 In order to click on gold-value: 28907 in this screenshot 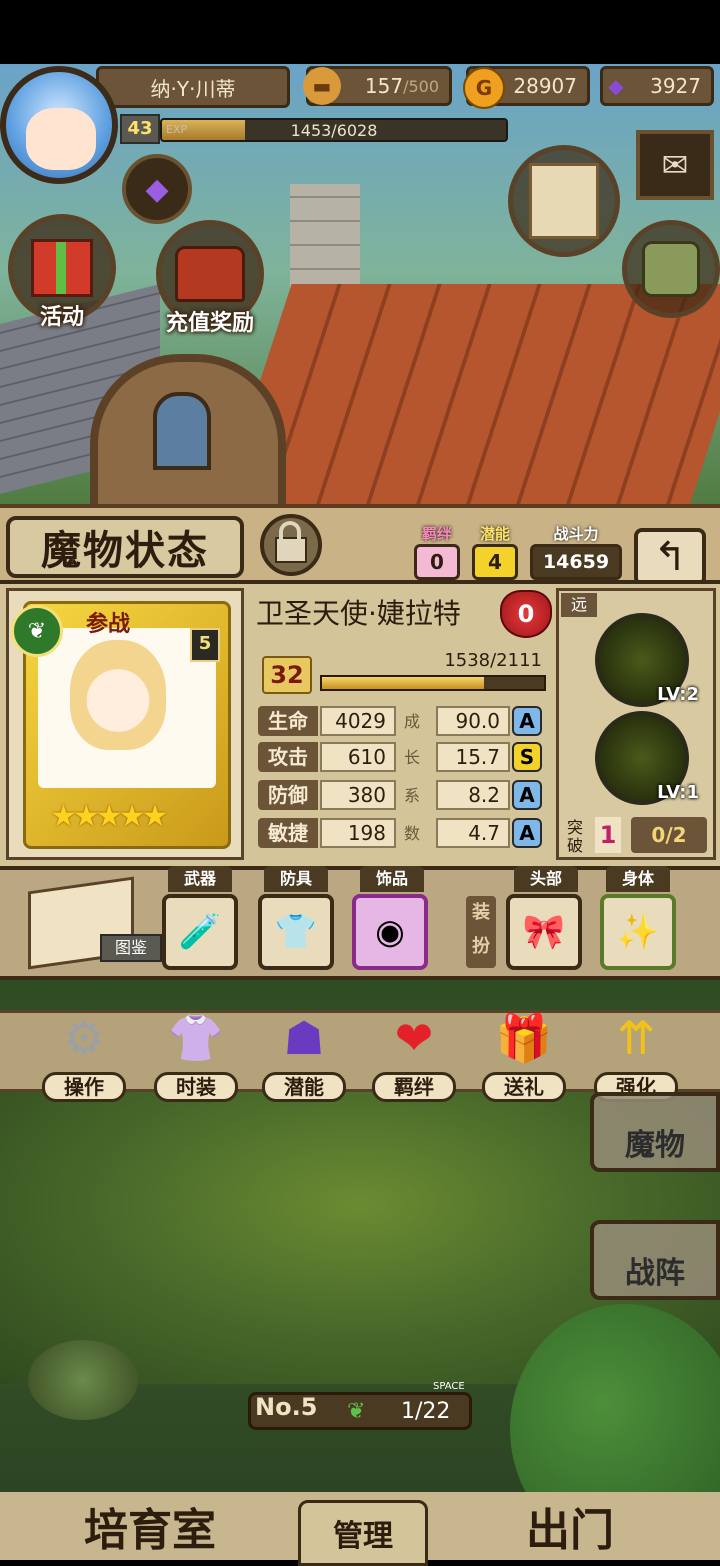, I will do `click(545, 86)`.